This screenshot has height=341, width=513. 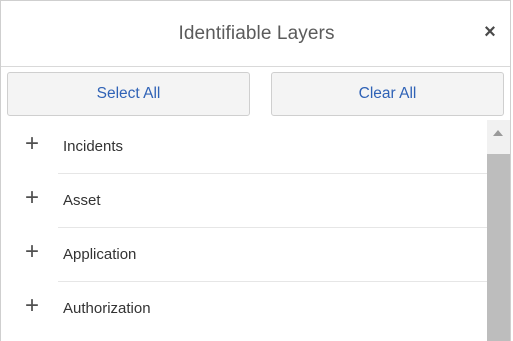 What do you see at coordinates (255, 94) in the screenshot?
I see `action-button-row: Select All Clear All` at bounding box center [255, 94].